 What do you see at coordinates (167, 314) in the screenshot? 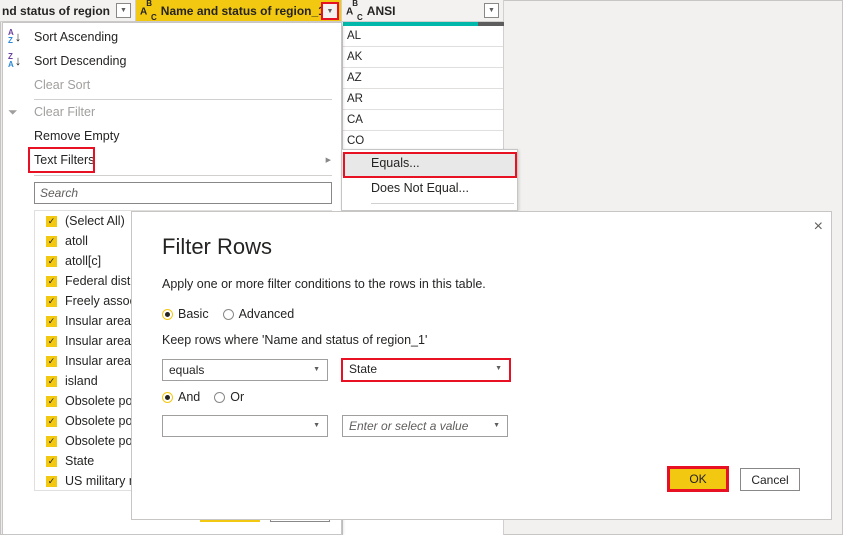
I see `radio-button-basic` at bounding box center [167, 314].